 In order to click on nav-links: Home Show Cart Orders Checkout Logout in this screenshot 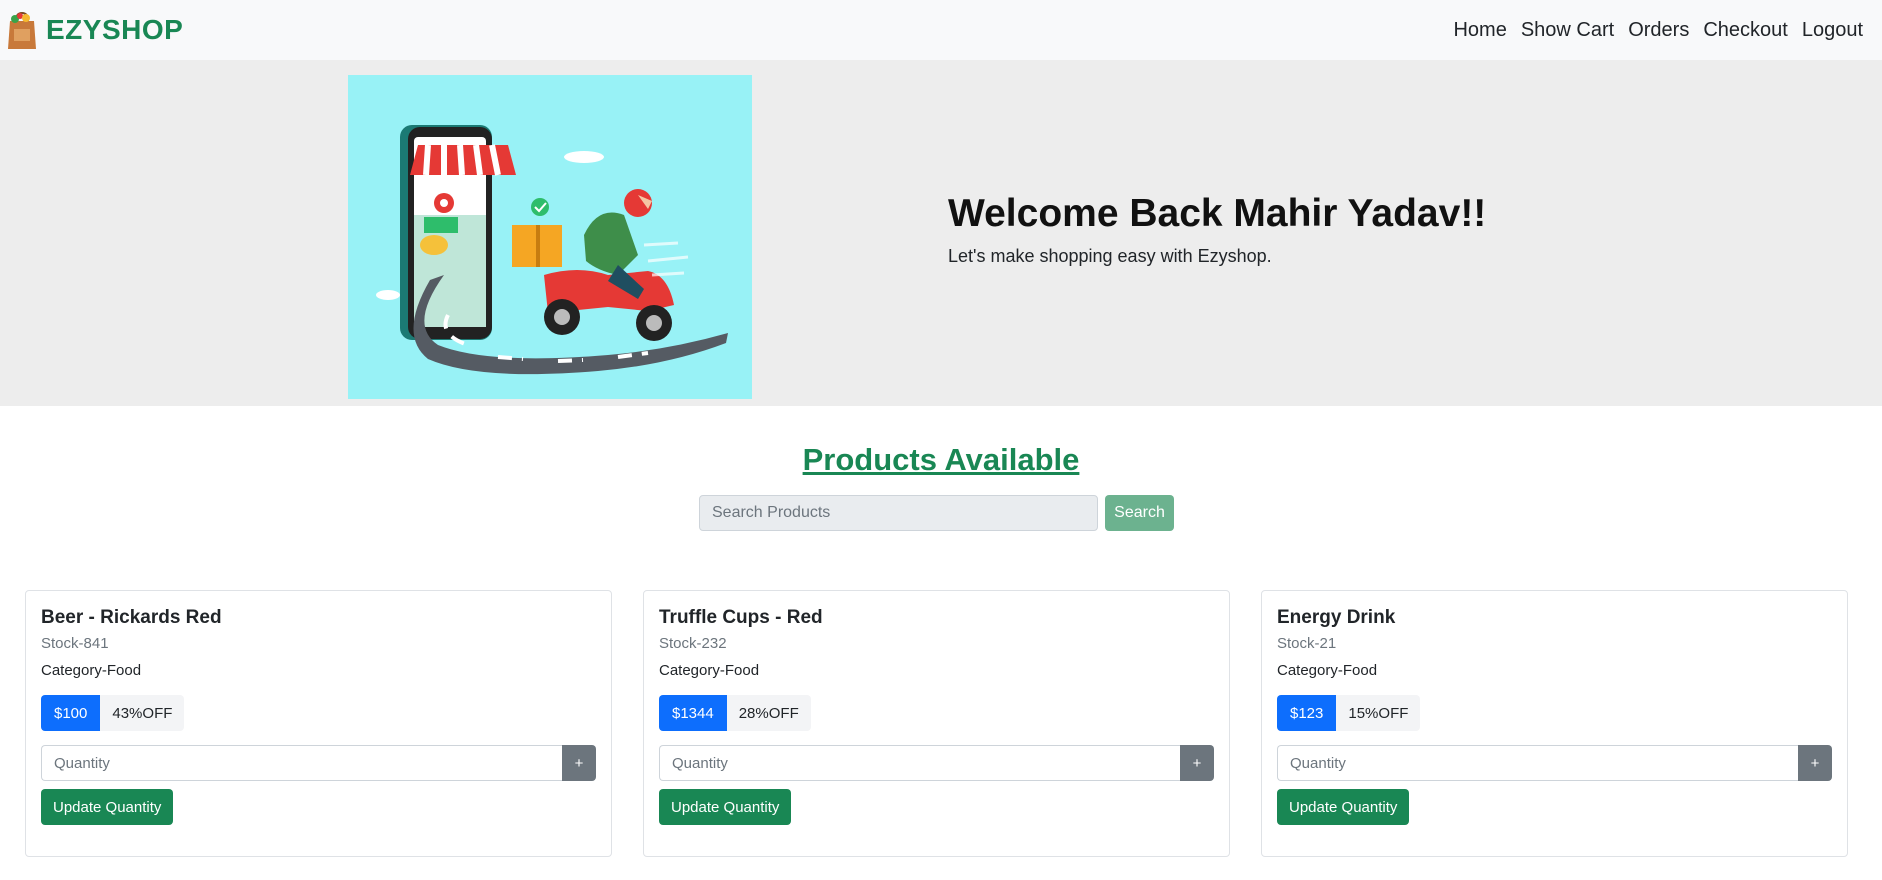, I will do `click(1658, 30)`.